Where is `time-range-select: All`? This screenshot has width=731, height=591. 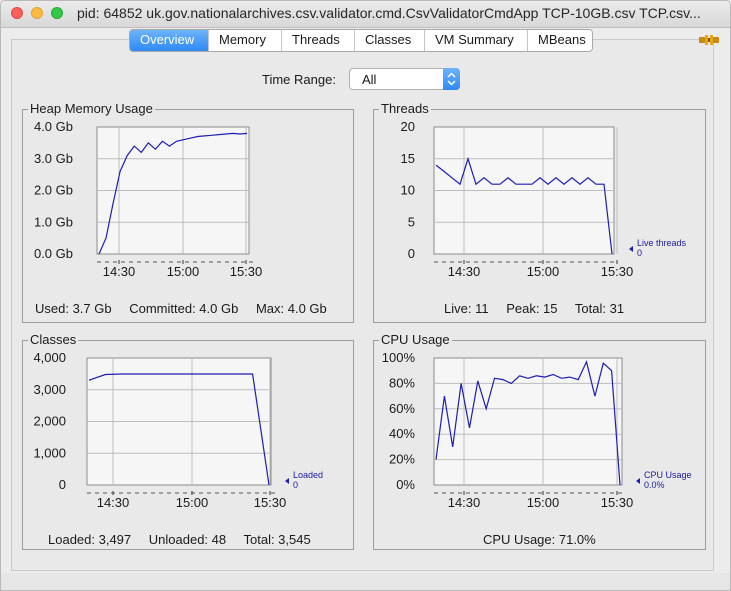 time-range-select: All is located at coordinates (404, 79).